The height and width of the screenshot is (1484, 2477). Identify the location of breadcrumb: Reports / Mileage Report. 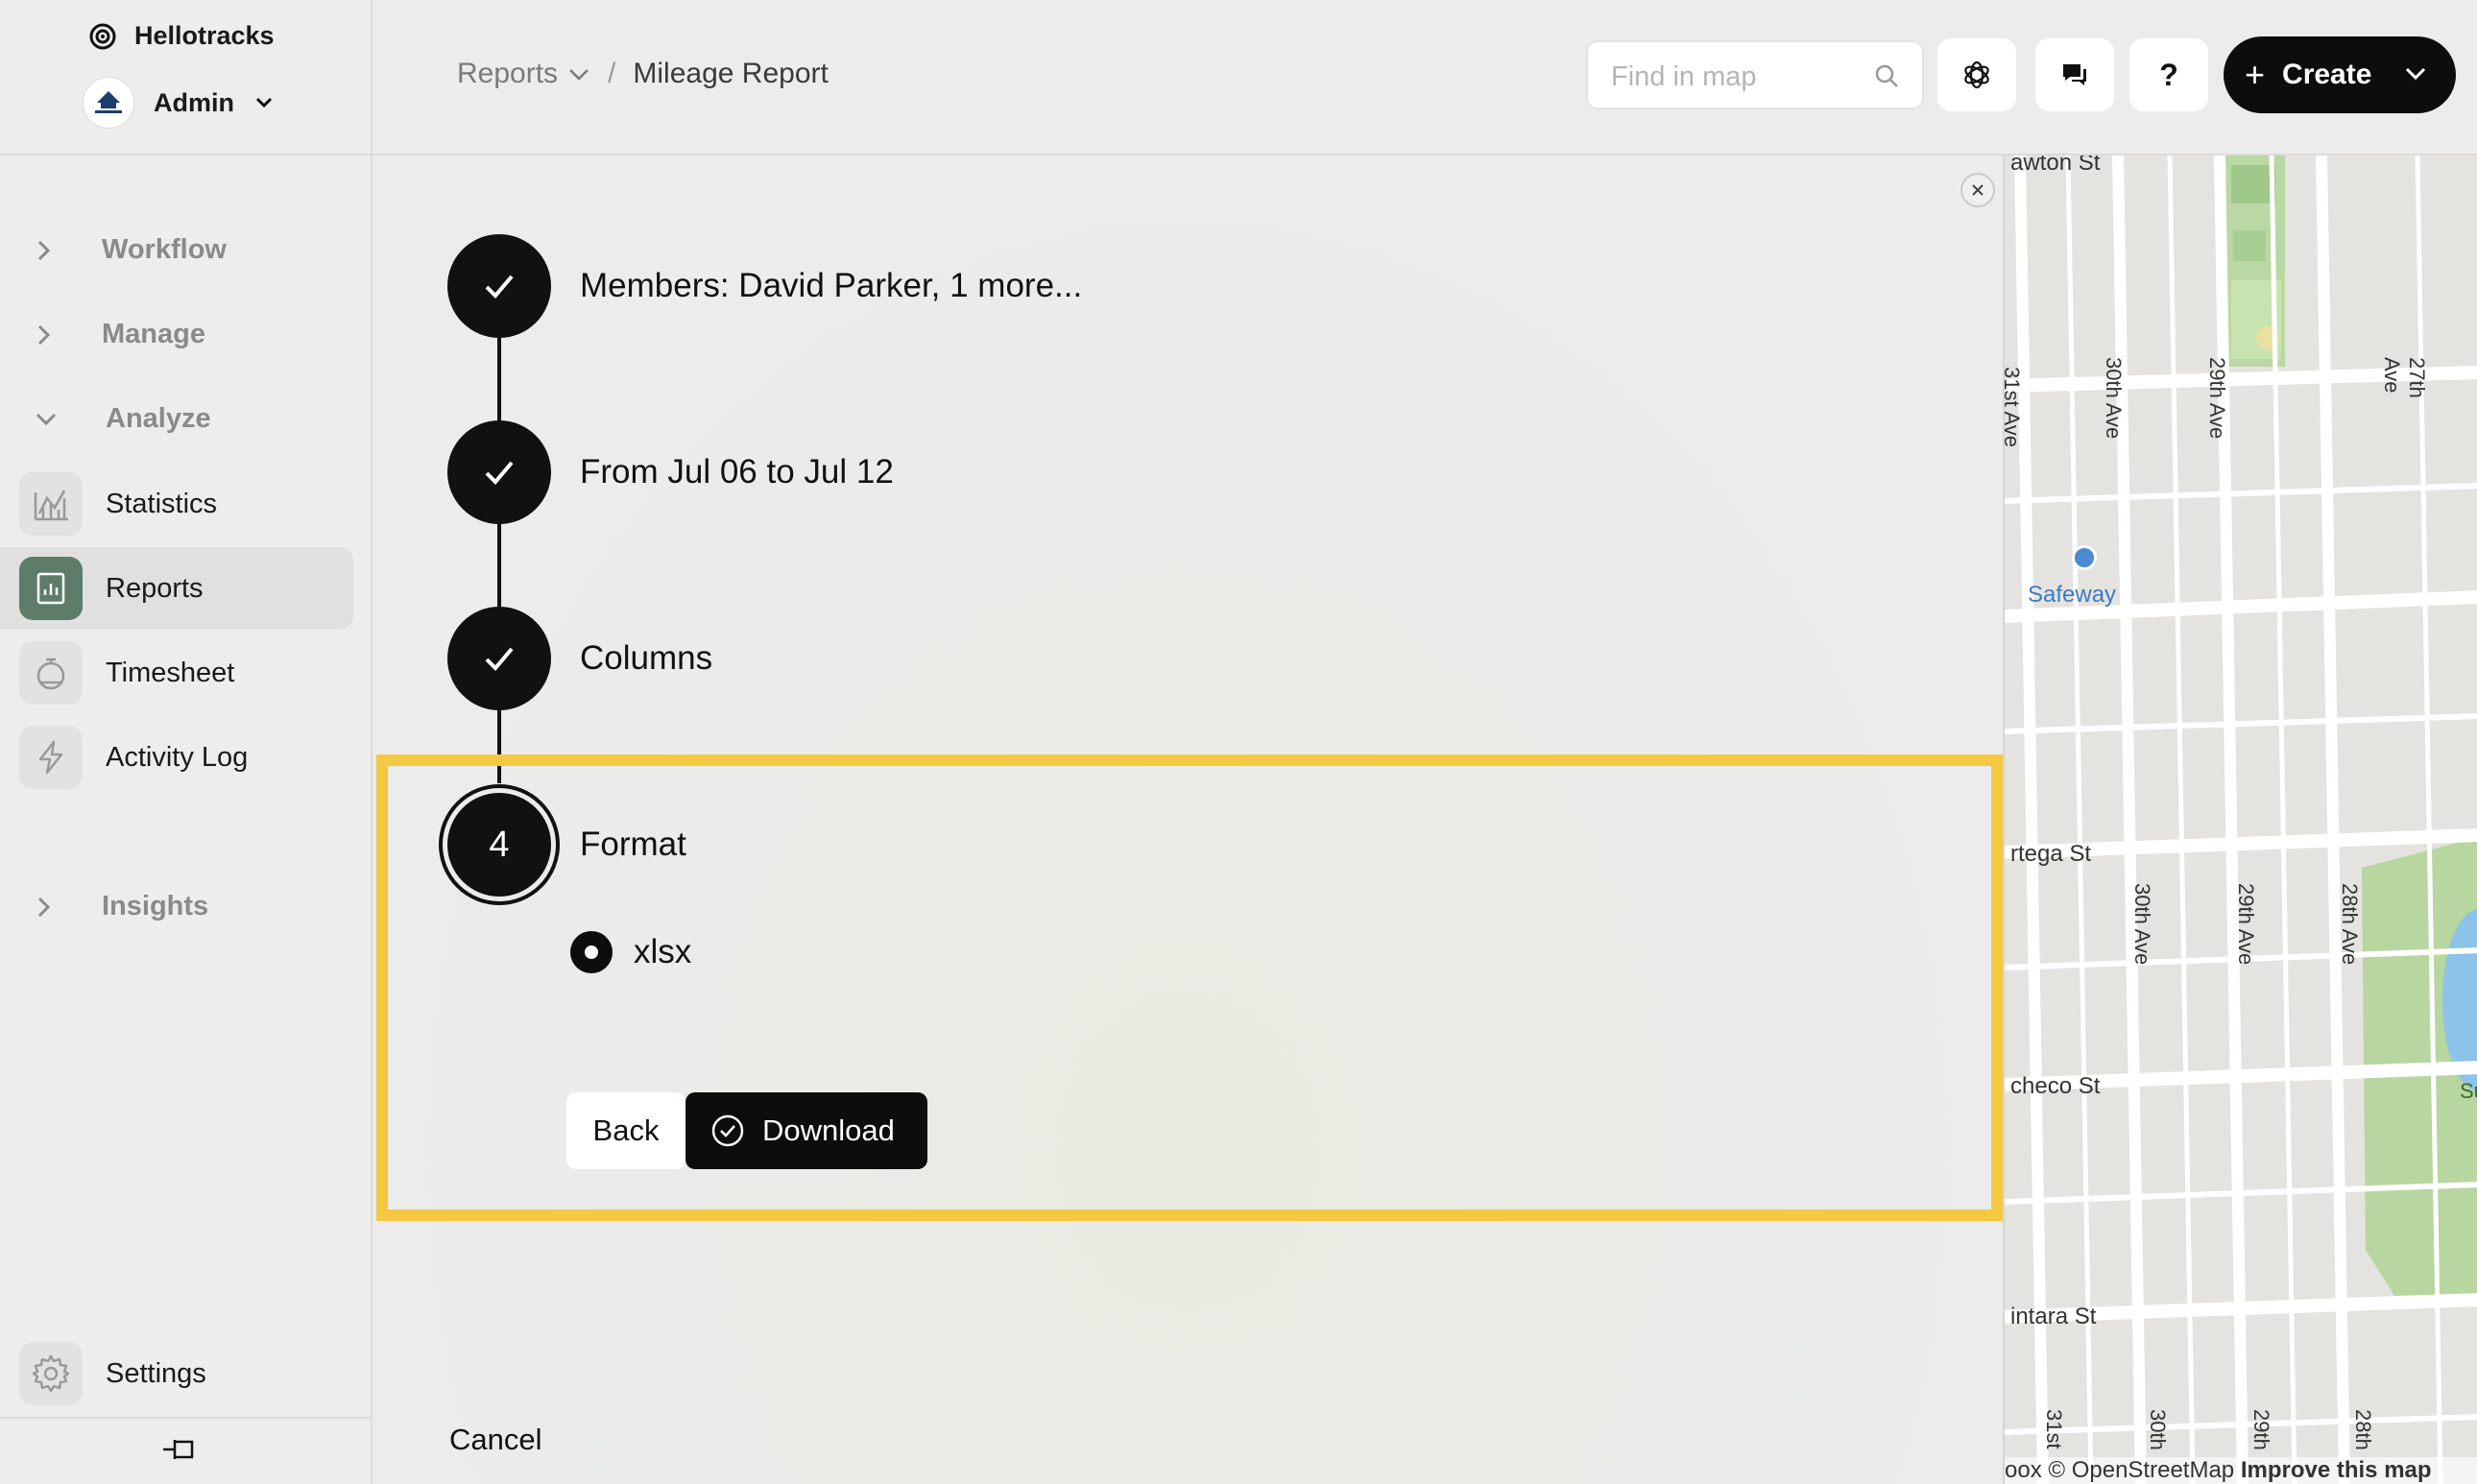
(643, 74).